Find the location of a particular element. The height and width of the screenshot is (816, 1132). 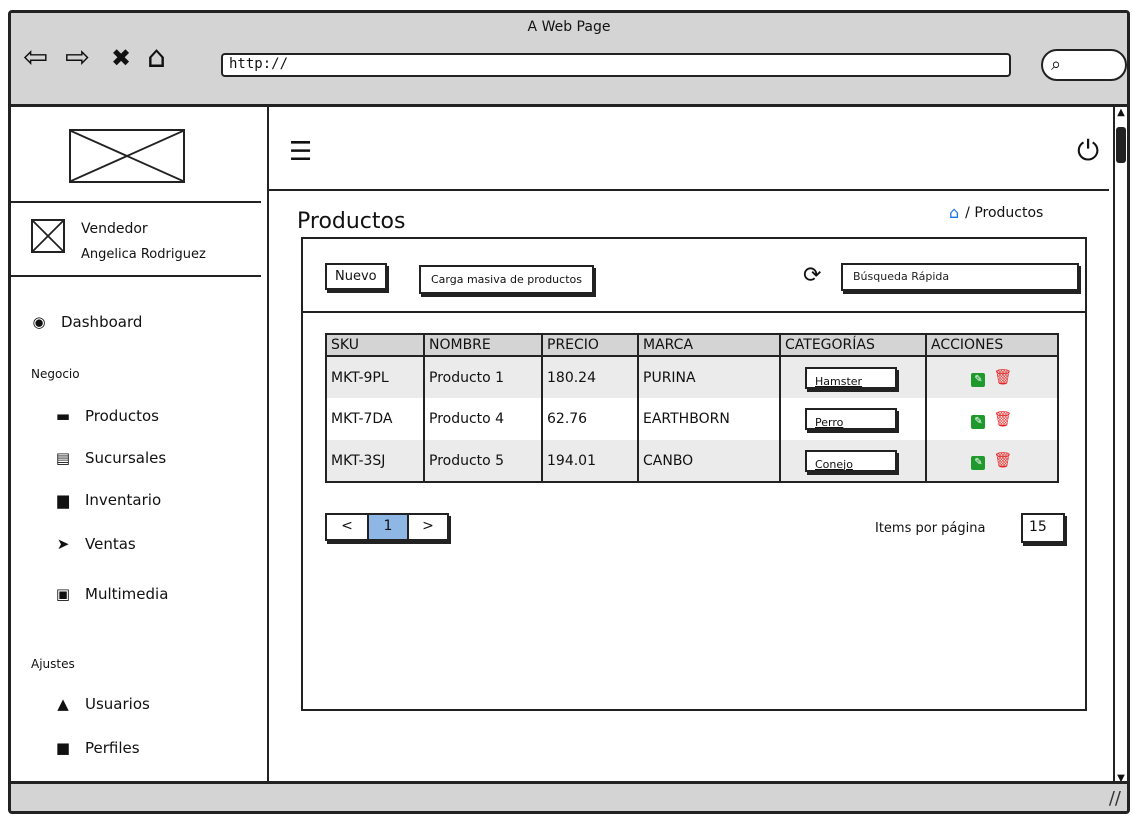

column-header: MARCA is located at coordinates (708, 345).